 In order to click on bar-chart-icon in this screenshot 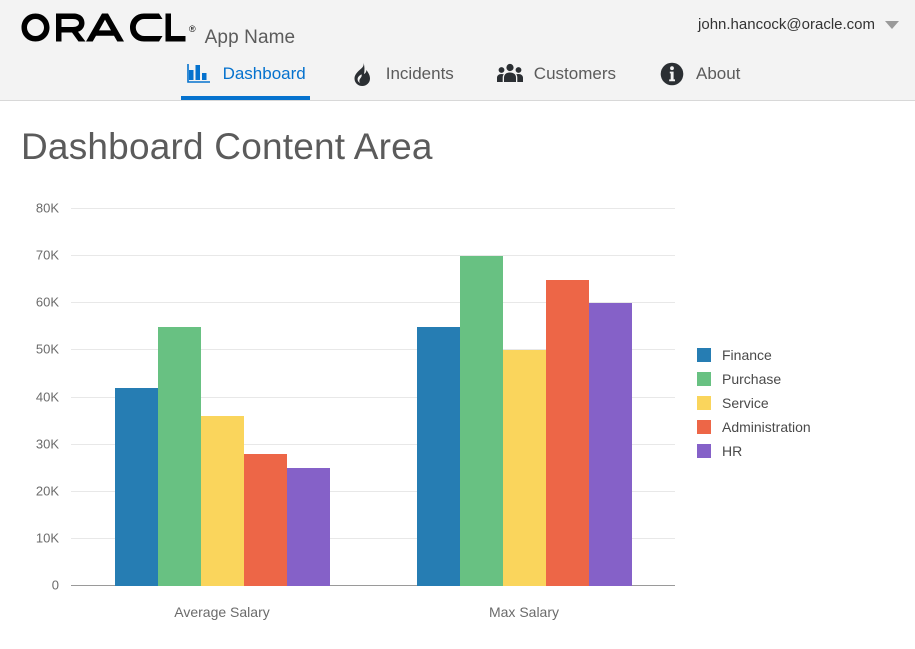, I will do `click(199, 74)`.